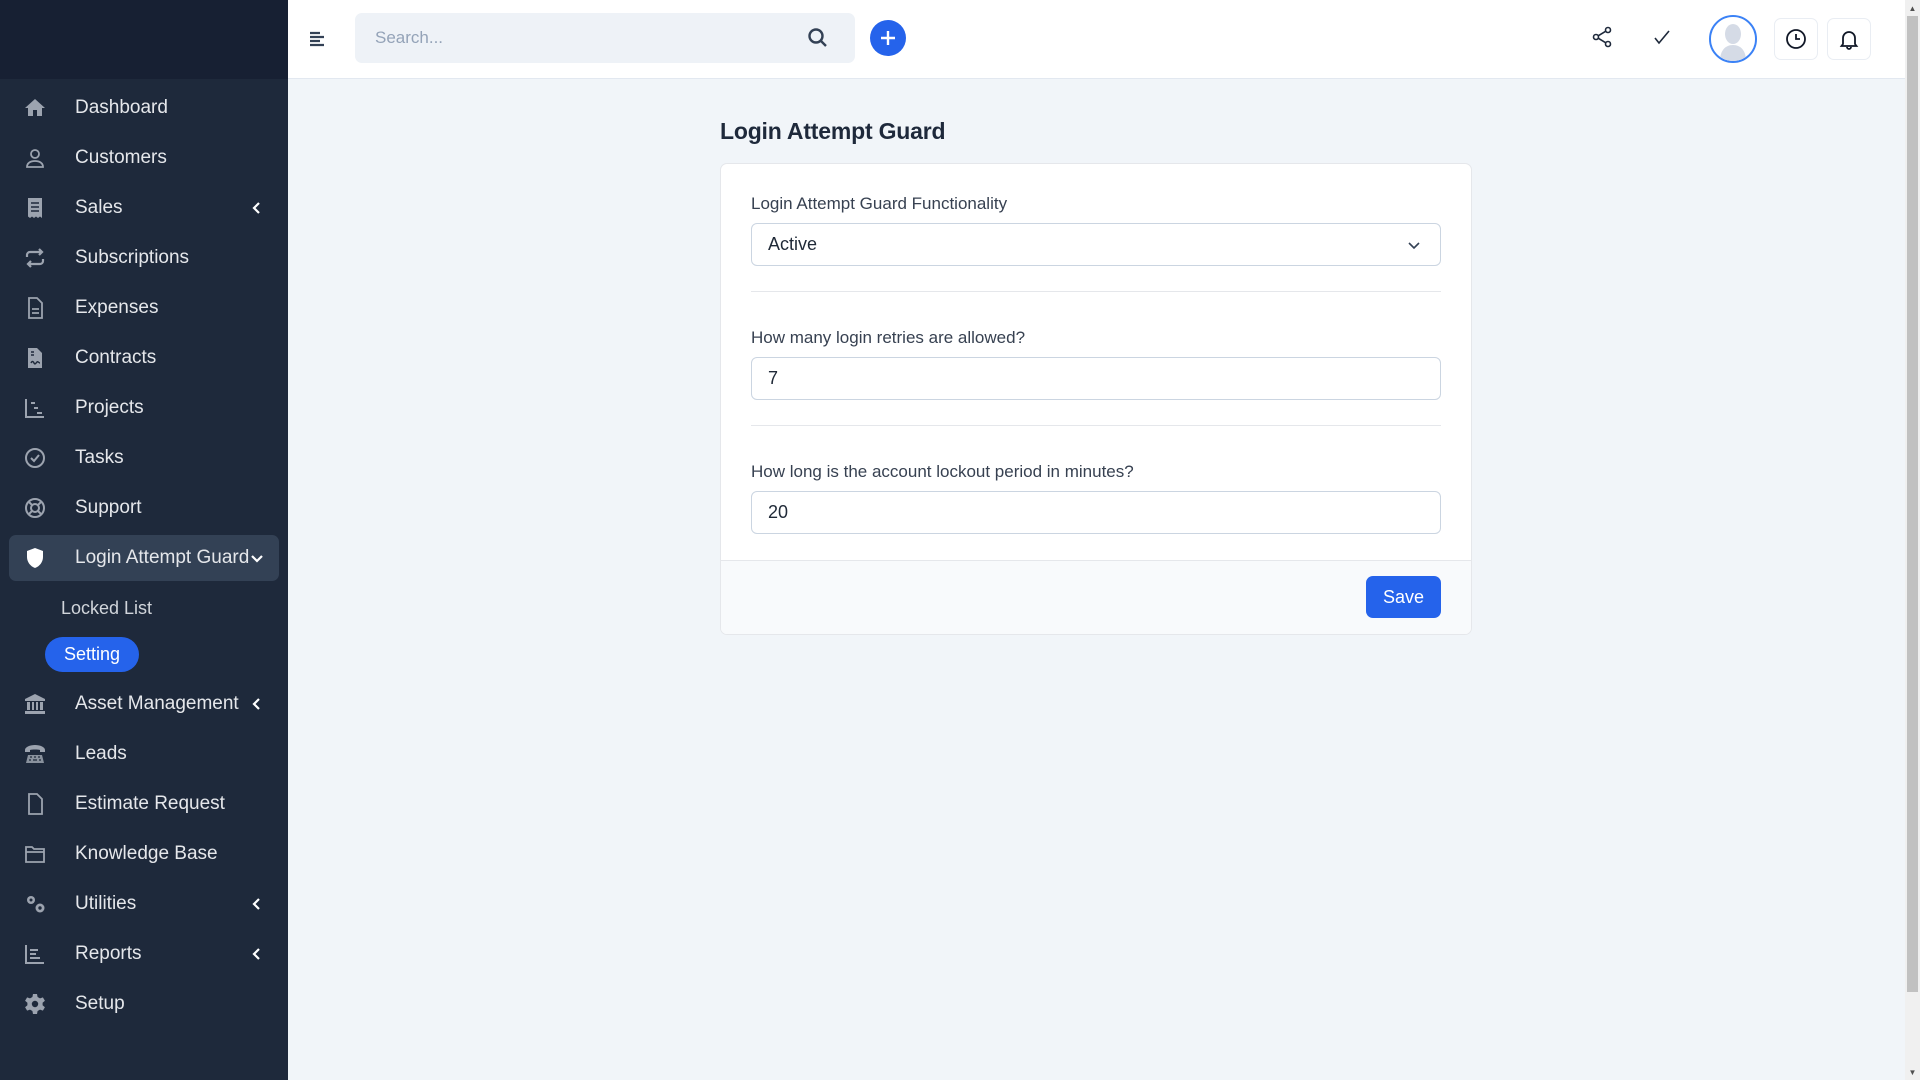 This screenshot has height=1080, width=1920. Describe the element at coordinates (144, 1004) in the screenshot. I see `sidebar-item-setup: Setup` at that location.